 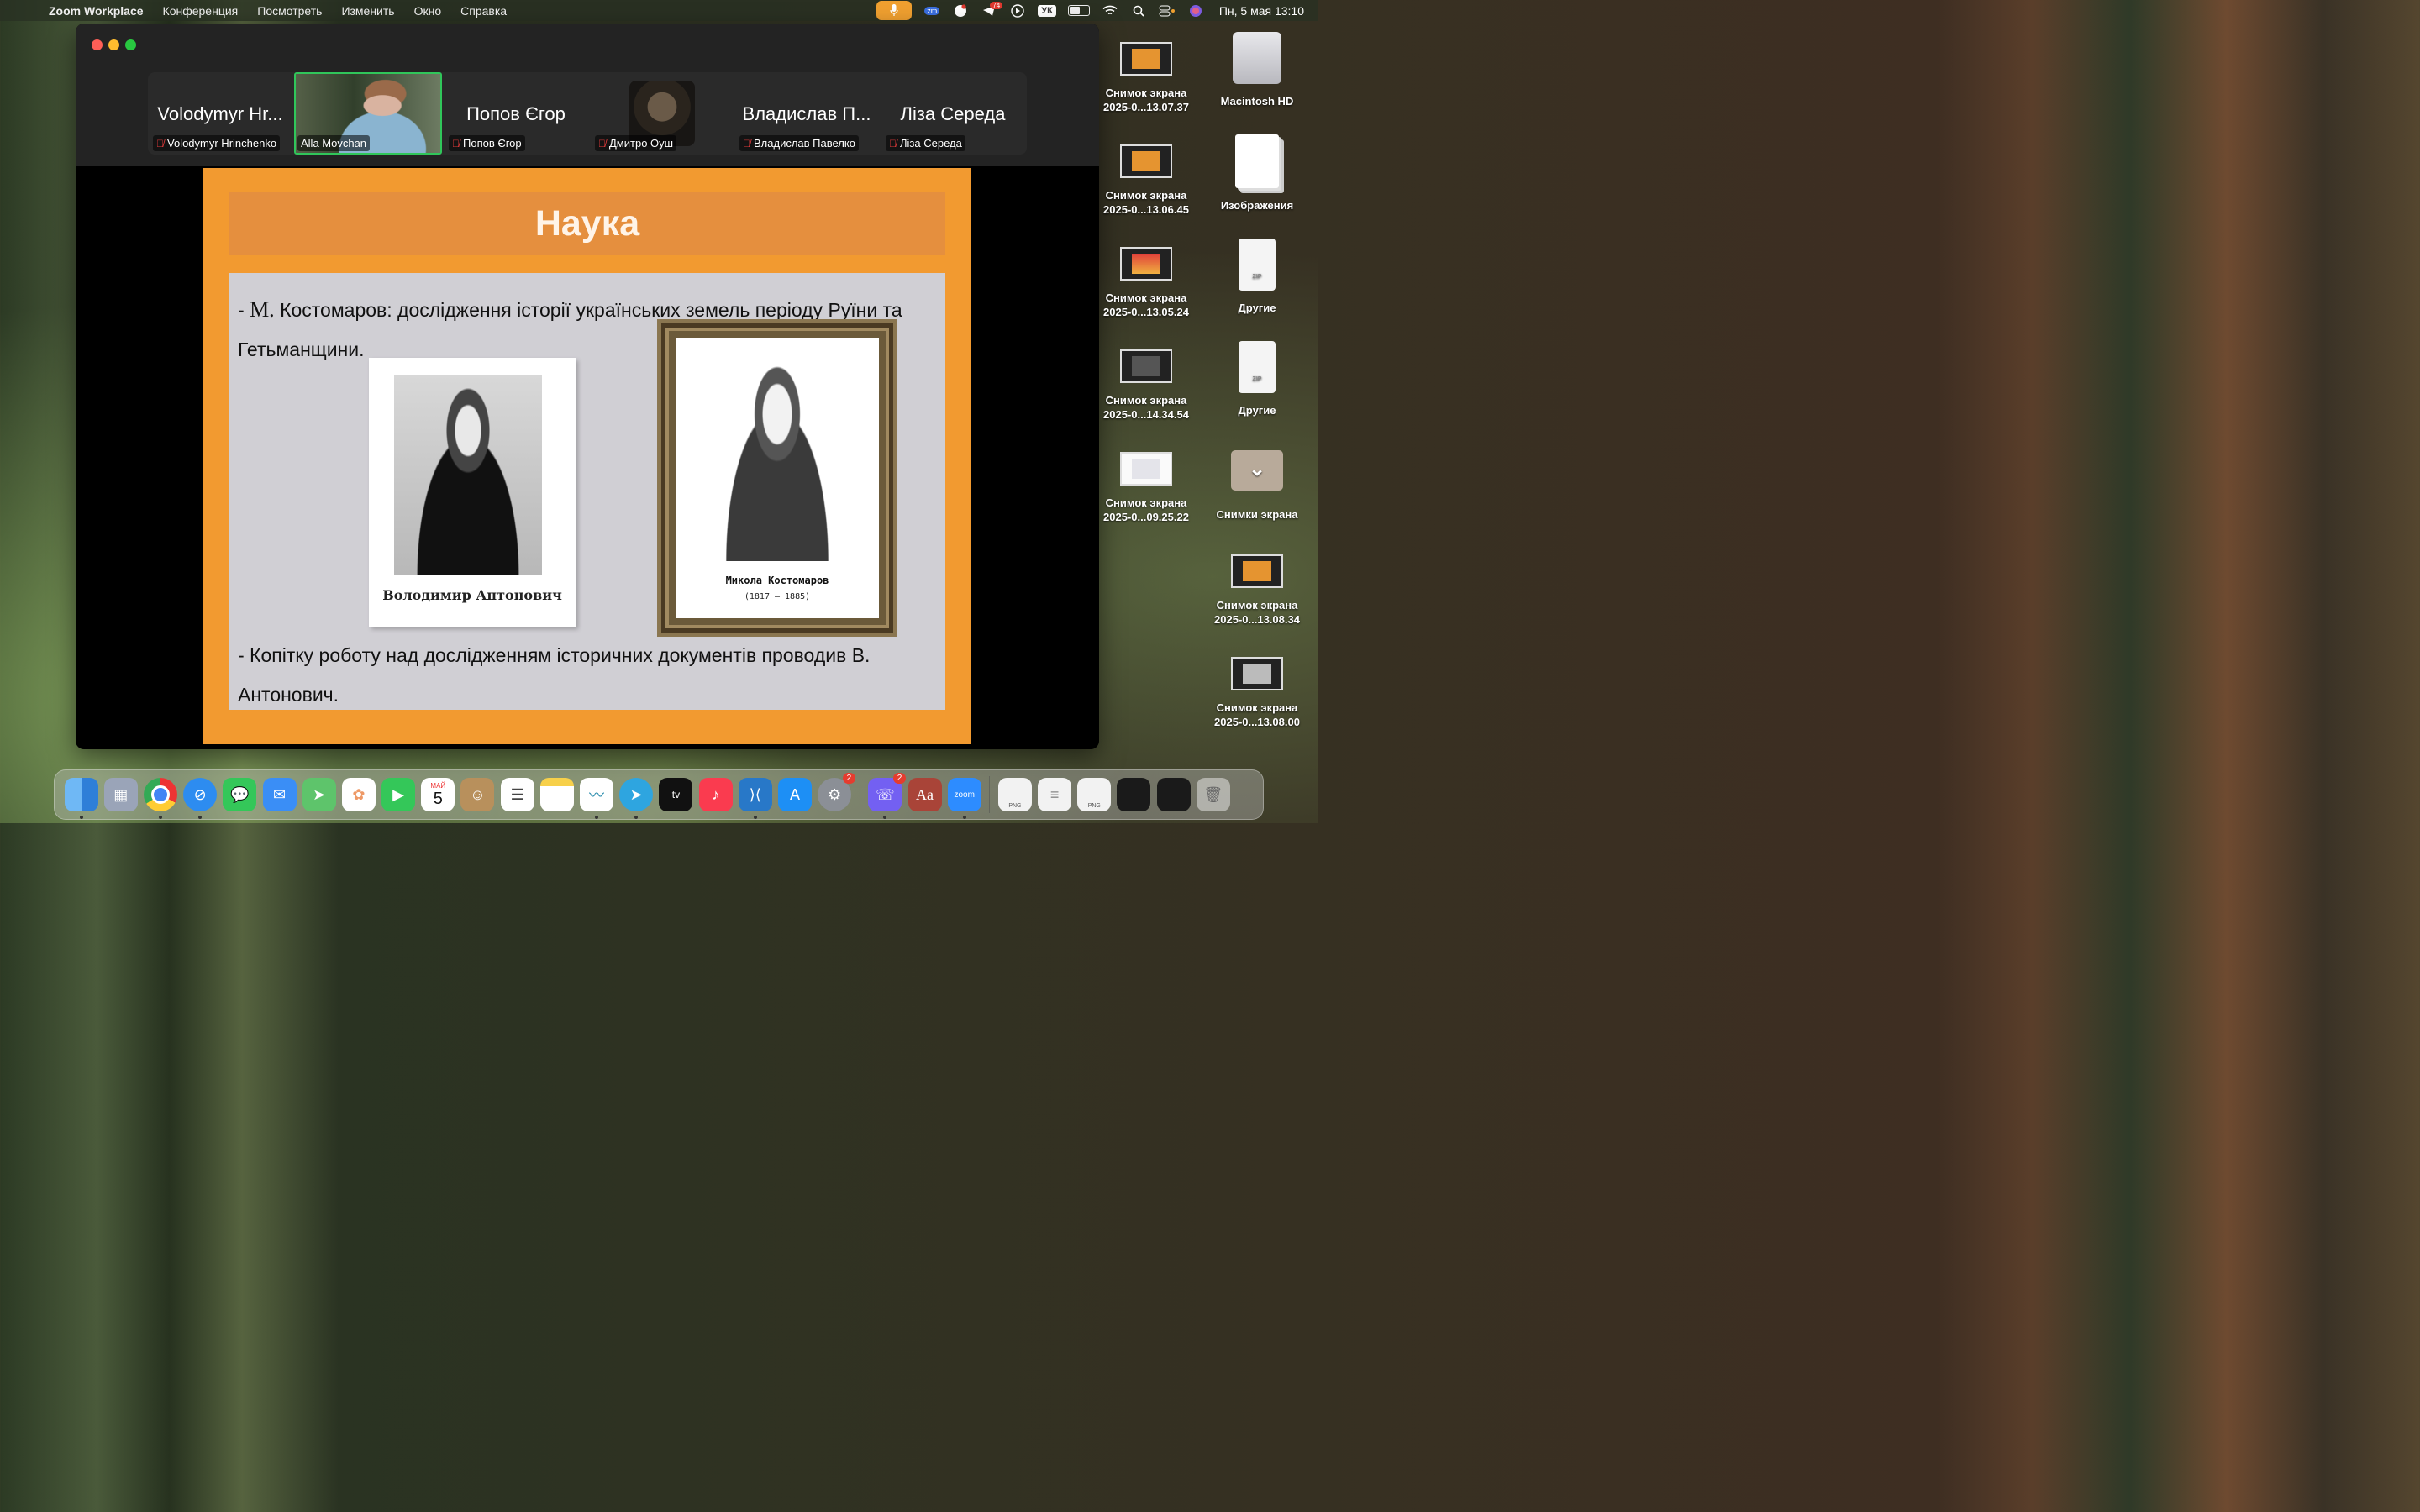 What do you see at coordinates (961, 10) in the screenshot?
I see `viber-status-icon` at bounding box center [961, 10].